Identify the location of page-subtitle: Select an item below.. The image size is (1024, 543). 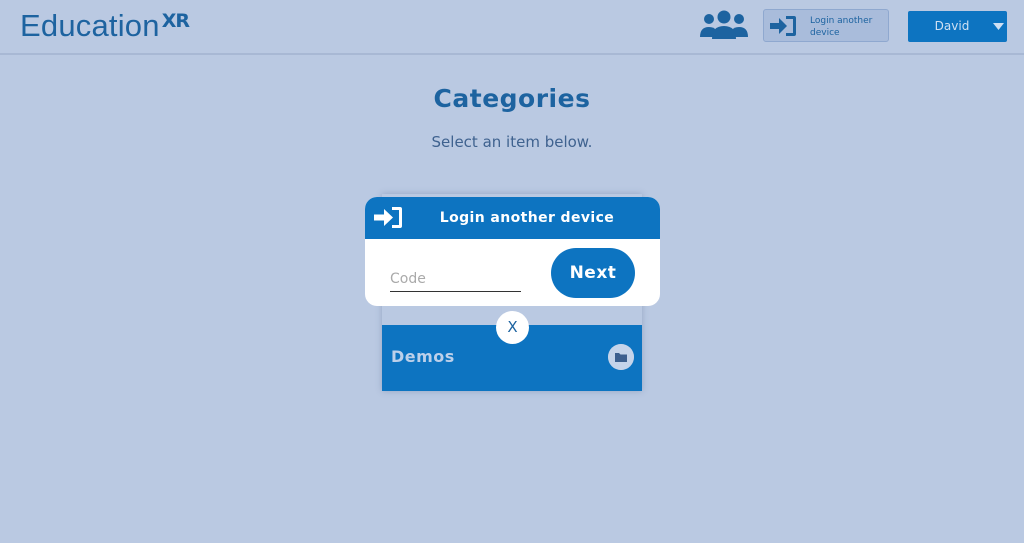
(512, 142).